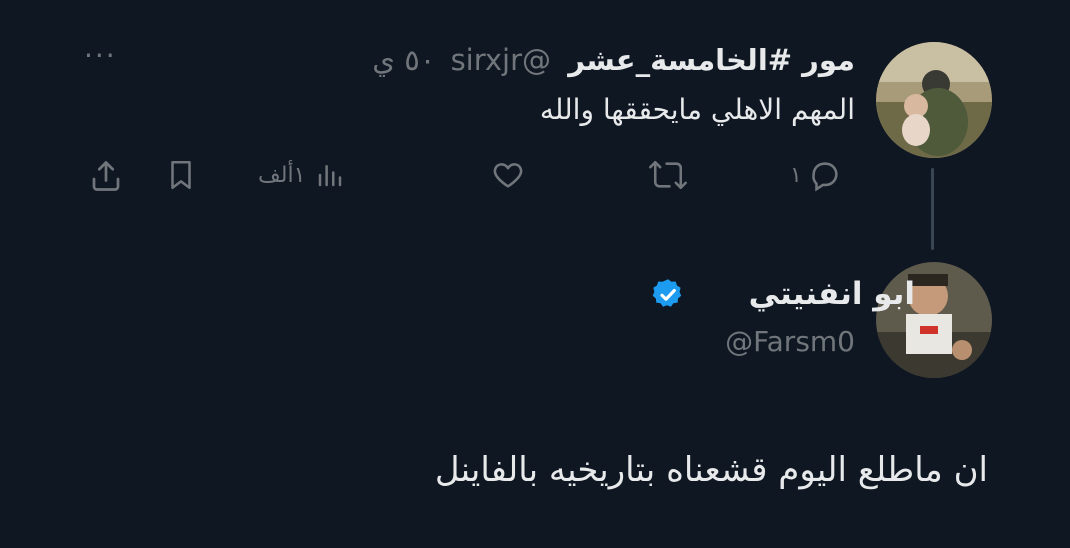 The width and height of the screenshot is (1070, 548). What do you see at coordinates (711, 60) in the screenshot?
I see `tweet-author-name: مور #الخامسة_عشر` at bounding box center [711, 60].